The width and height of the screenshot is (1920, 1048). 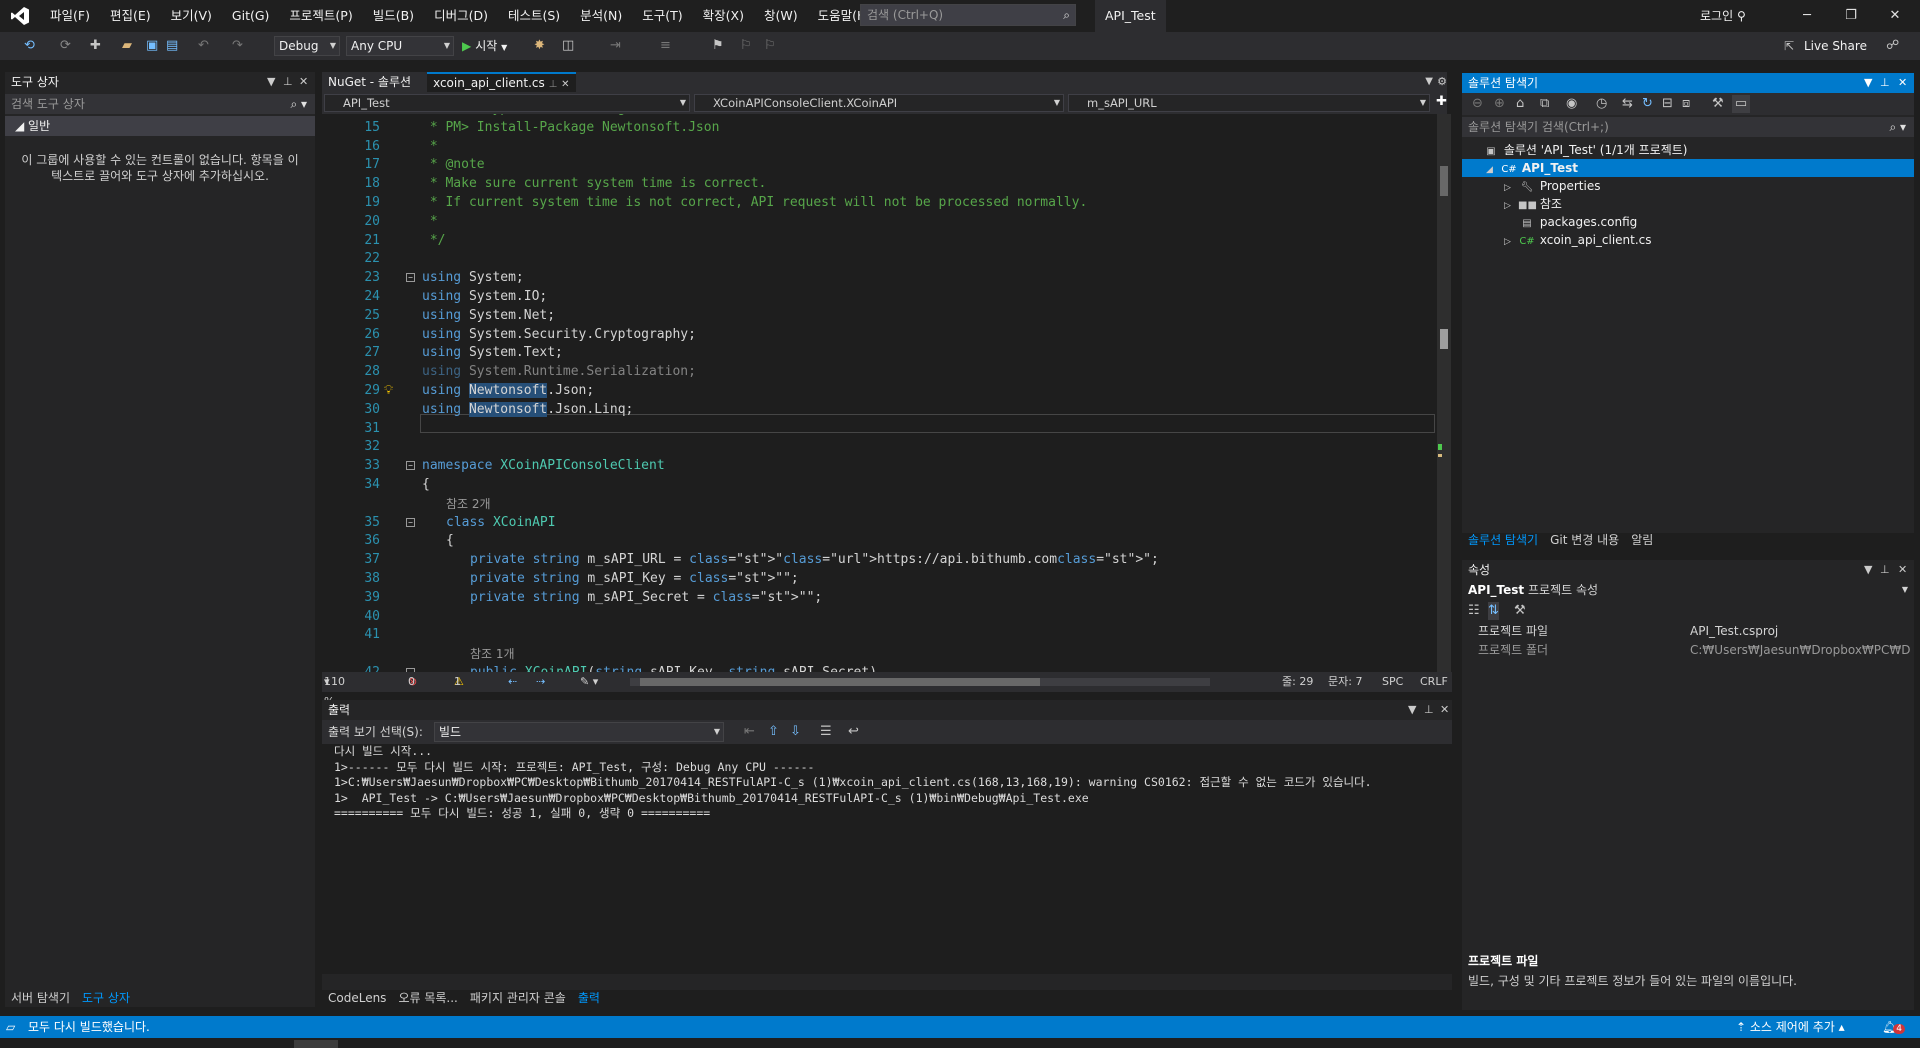 What do you see at coordinates (1557, 240) in the screenshot?
I see `tree-item: ▷ C# xcoin_api_client.cs` at bounding box center [1557, 240].